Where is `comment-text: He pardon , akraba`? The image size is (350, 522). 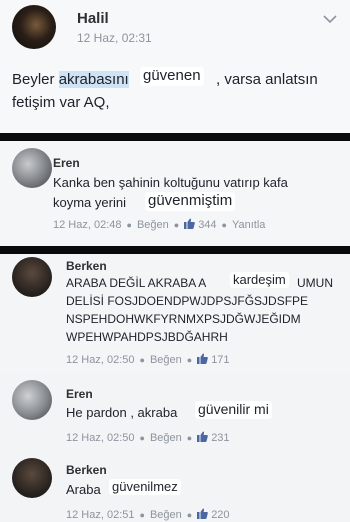 comment-text: He pardon , akraba is located at coordinates (122, 412).